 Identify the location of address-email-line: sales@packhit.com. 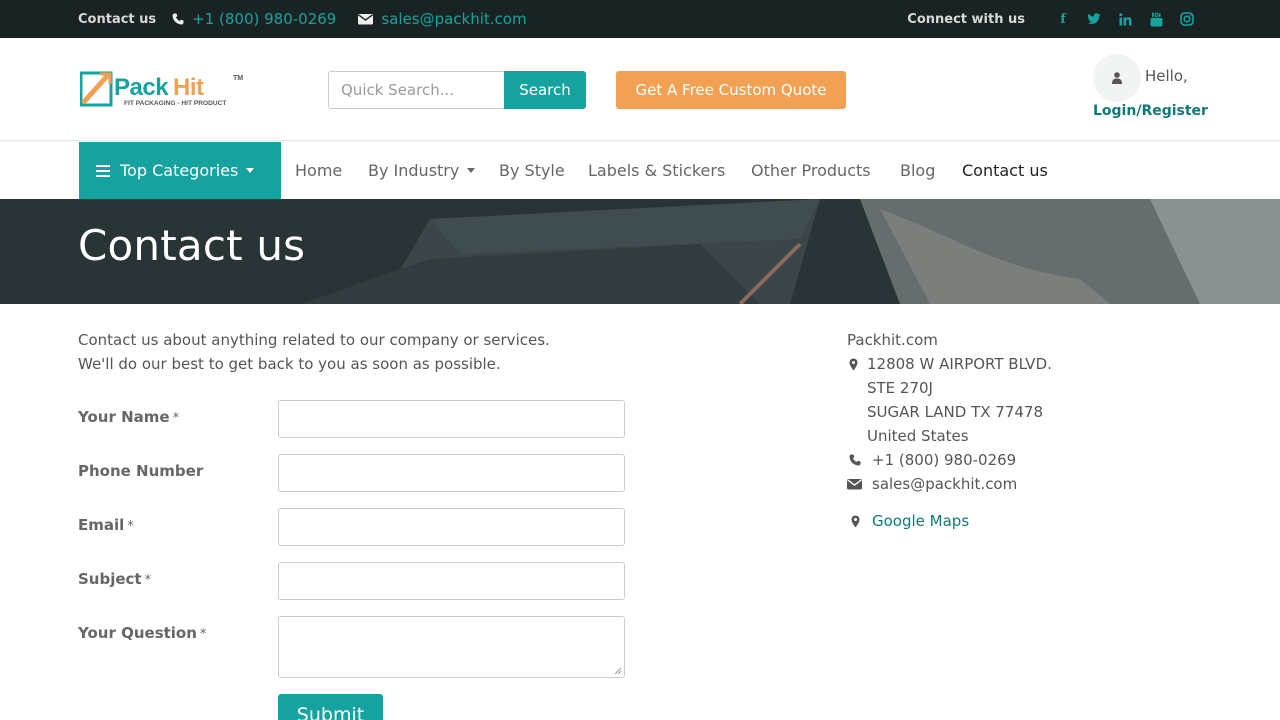
(949, 484).